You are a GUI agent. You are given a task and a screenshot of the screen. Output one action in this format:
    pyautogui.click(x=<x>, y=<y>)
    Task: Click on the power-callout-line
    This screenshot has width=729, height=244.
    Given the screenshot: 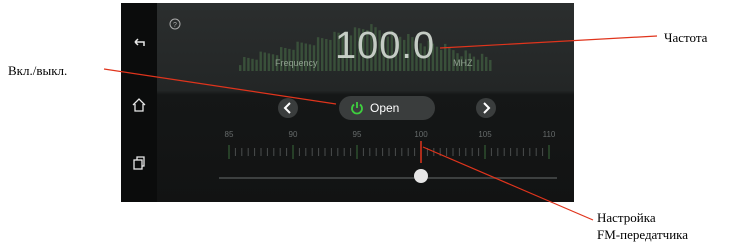 What is the action you would take?
    pyautogui.click(x=220, y=86)
    